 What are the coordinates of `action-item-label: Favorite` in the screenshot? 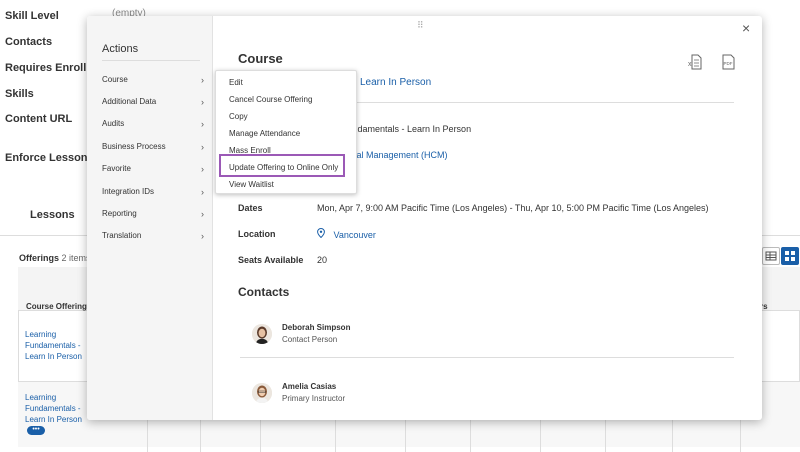 It's located at (116, 168).